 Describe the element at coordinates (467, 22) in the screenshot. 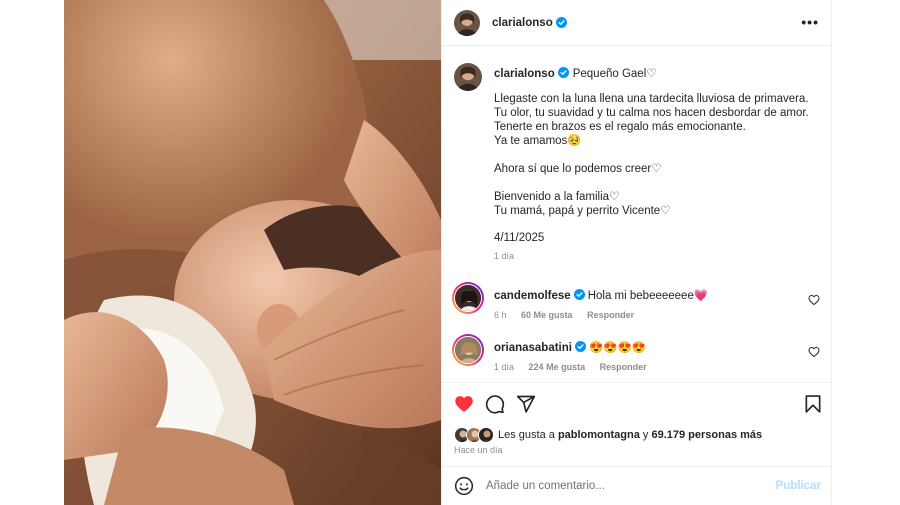

I see `author-avatar` at that location.